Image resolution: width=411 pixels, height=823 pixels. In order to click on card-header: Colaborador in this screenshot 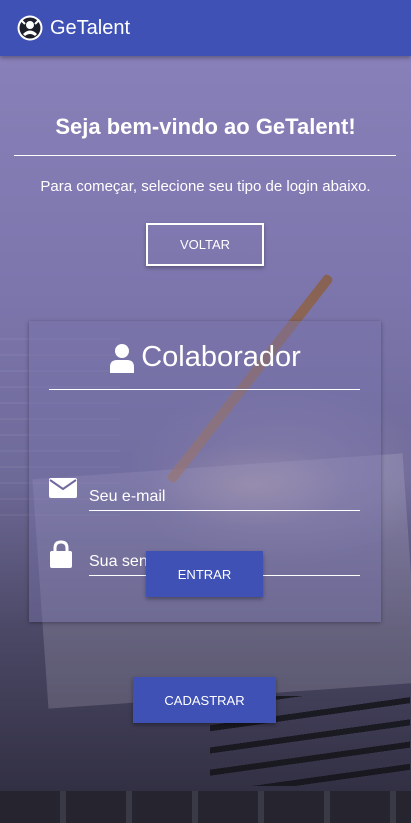, I will do `click(205, 357)`.